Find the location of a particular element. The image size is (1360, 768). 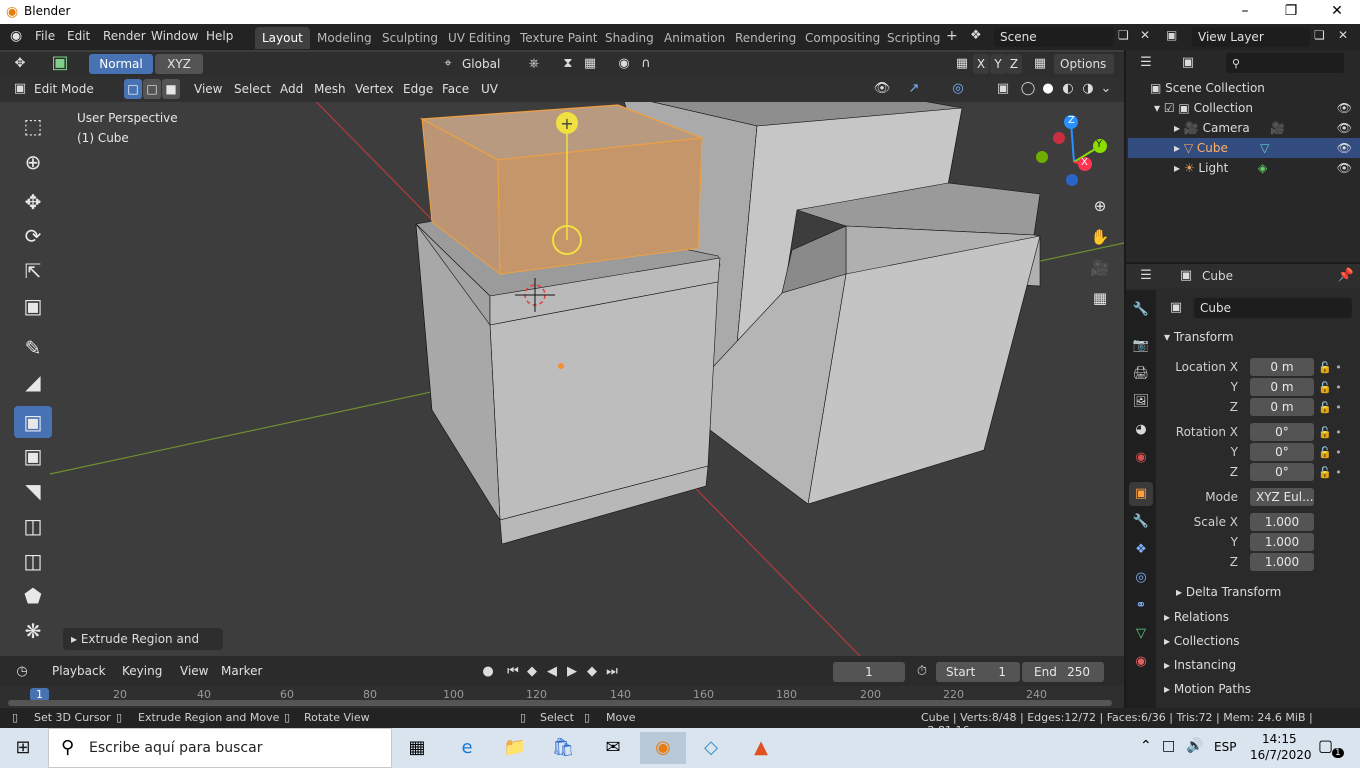

location-x-field: 0 m is located at coordinates (1282, 367).